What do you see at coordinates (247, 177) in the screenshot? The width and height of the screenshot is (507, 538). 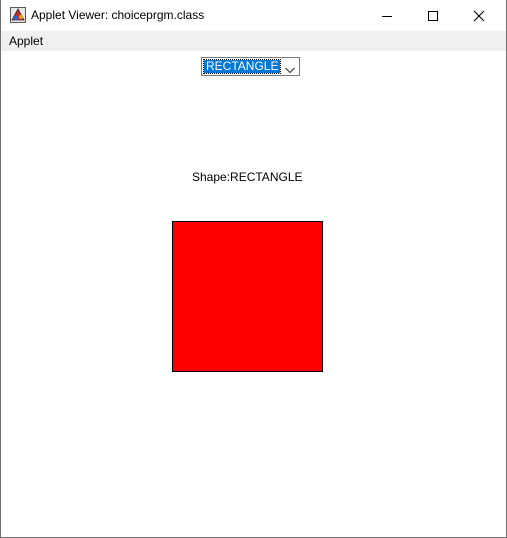 I see `shape-label: Shape:RECTANGLE` at bounding box center [247, 177].